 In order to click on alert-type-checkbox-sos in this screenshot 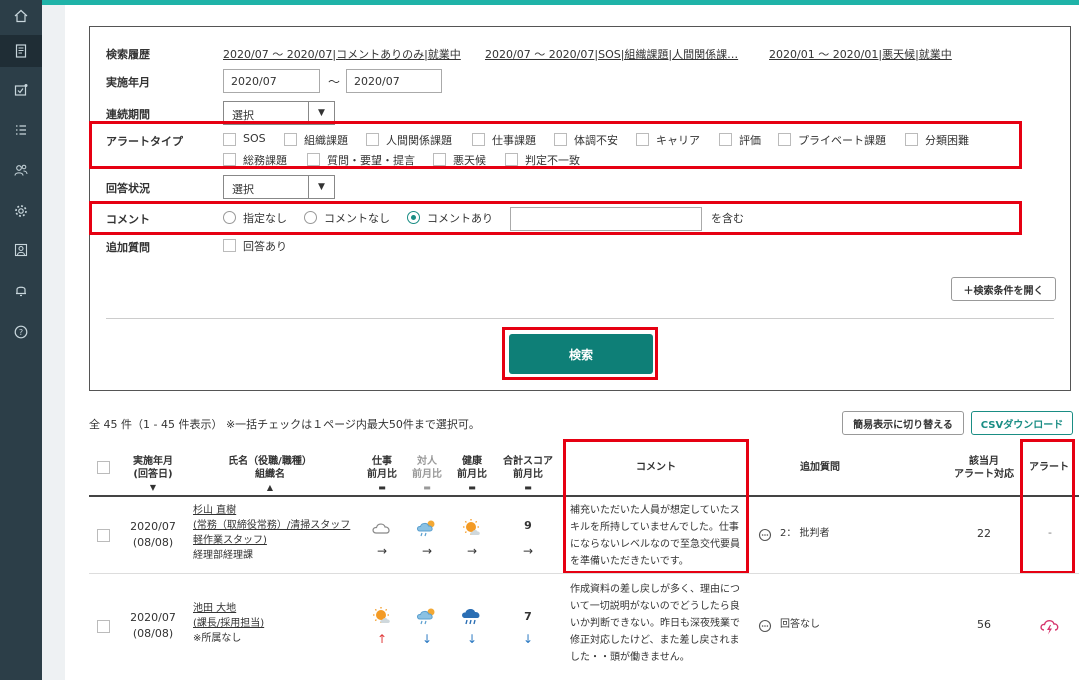, I will do `click(229, 139)`.